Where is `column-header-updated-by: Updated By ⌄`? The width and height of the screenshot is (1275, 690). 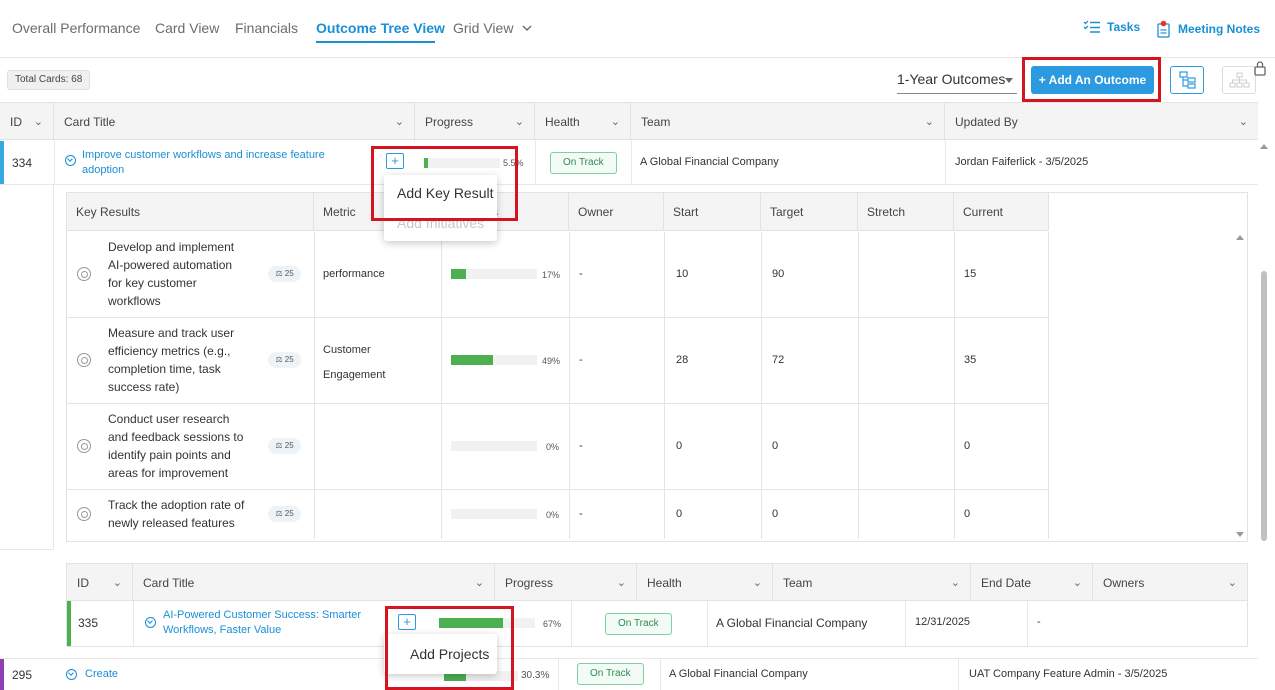
column-header-updated-by: Updated By ⌄ is located at coordinates (1101, 122).